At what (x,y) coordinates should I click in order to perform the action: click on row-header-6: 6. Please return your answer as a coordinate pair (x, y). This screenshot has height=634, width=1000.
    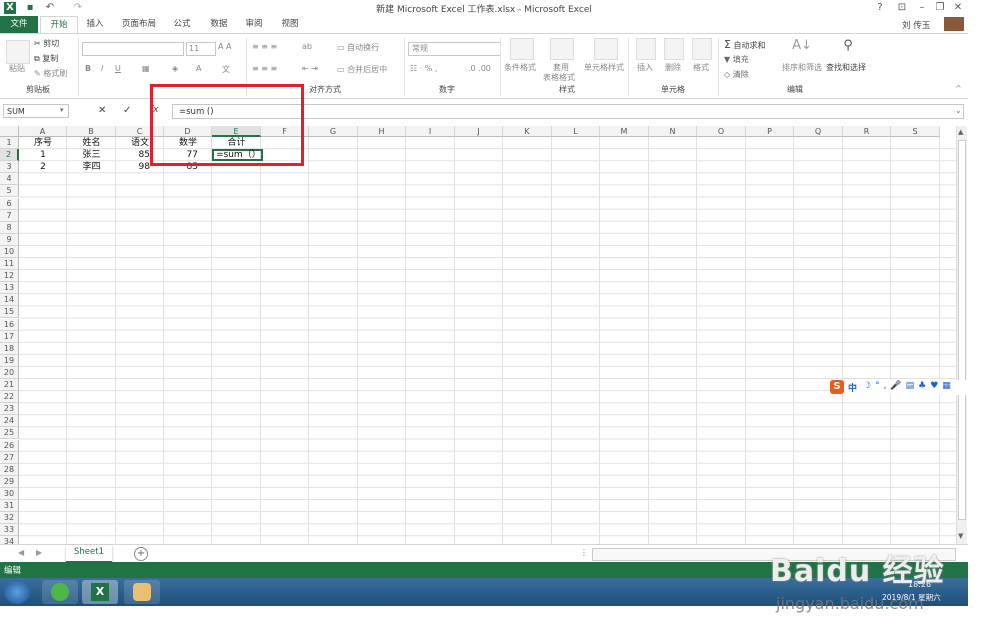
    Looking at the image, I should click on (9, 203).